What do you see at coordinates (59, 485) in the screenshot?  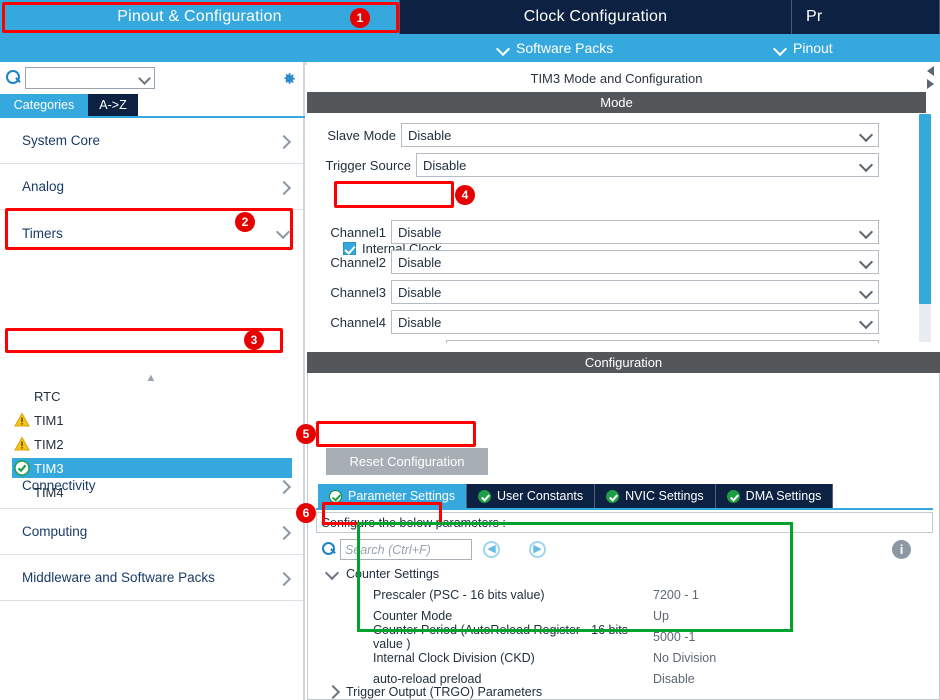 I see `sidebar-item-connectivity-label: Connectivity` at bounding box center [59, 485].